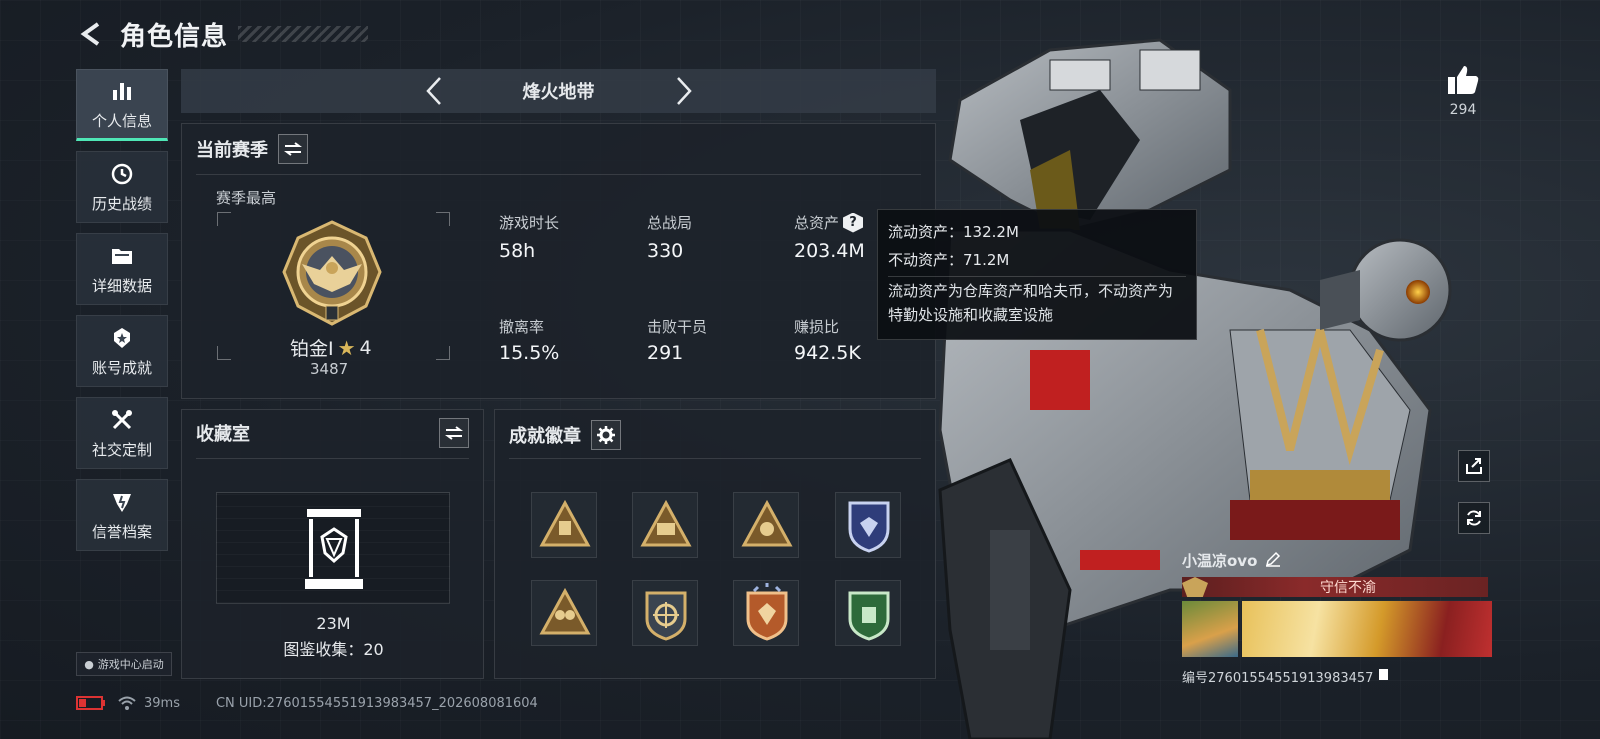 The image size is (1600, 739). Describe the element at coordinates (122, 187) in the screenshot. I see `sidebar-item-match-history: 历史战绩` at that location.